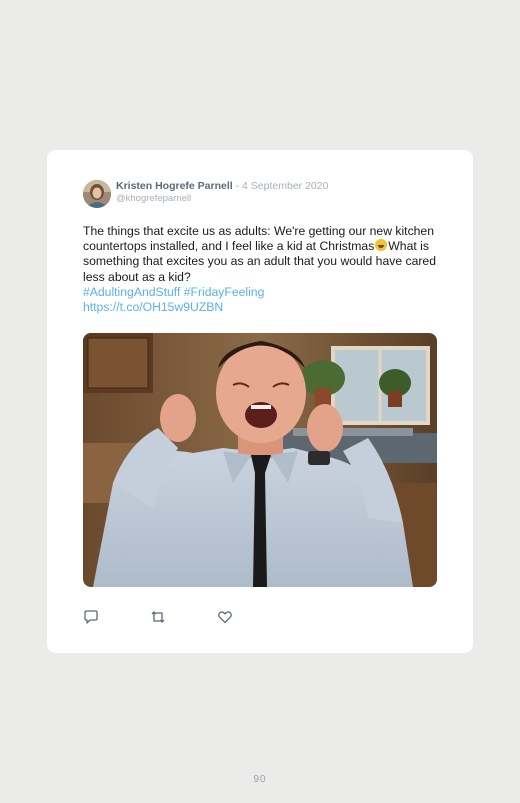 The width and height of the screenshot is (520, 803). I want to click on reply-icon, so click(91, 617).